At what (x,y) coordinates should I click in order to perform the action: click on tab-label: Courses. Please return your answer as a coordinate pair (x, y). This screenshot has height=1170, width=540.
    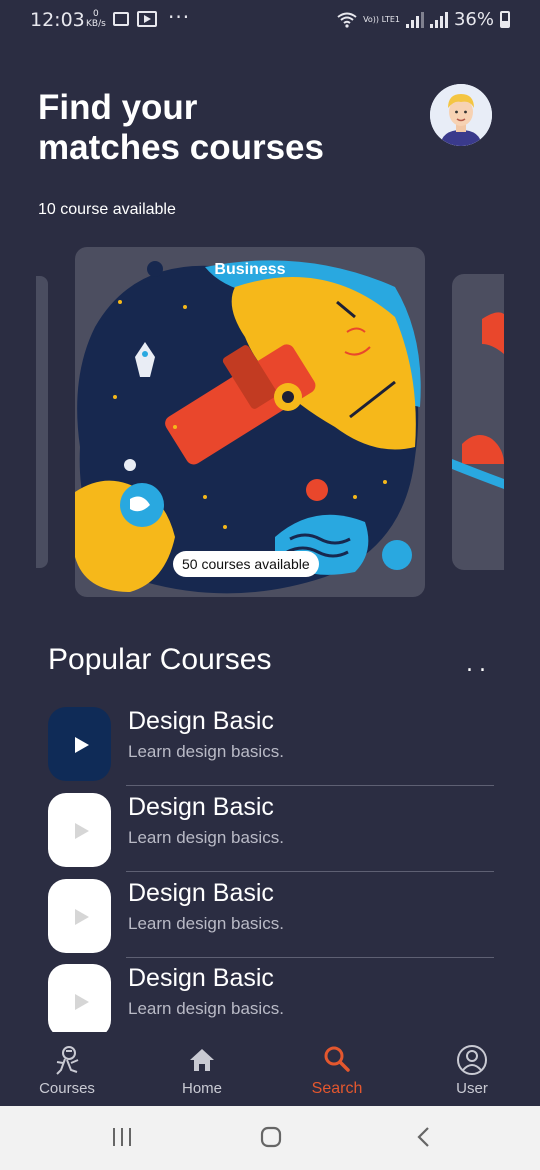
    Looking at the image, I should click on (67, 1088).